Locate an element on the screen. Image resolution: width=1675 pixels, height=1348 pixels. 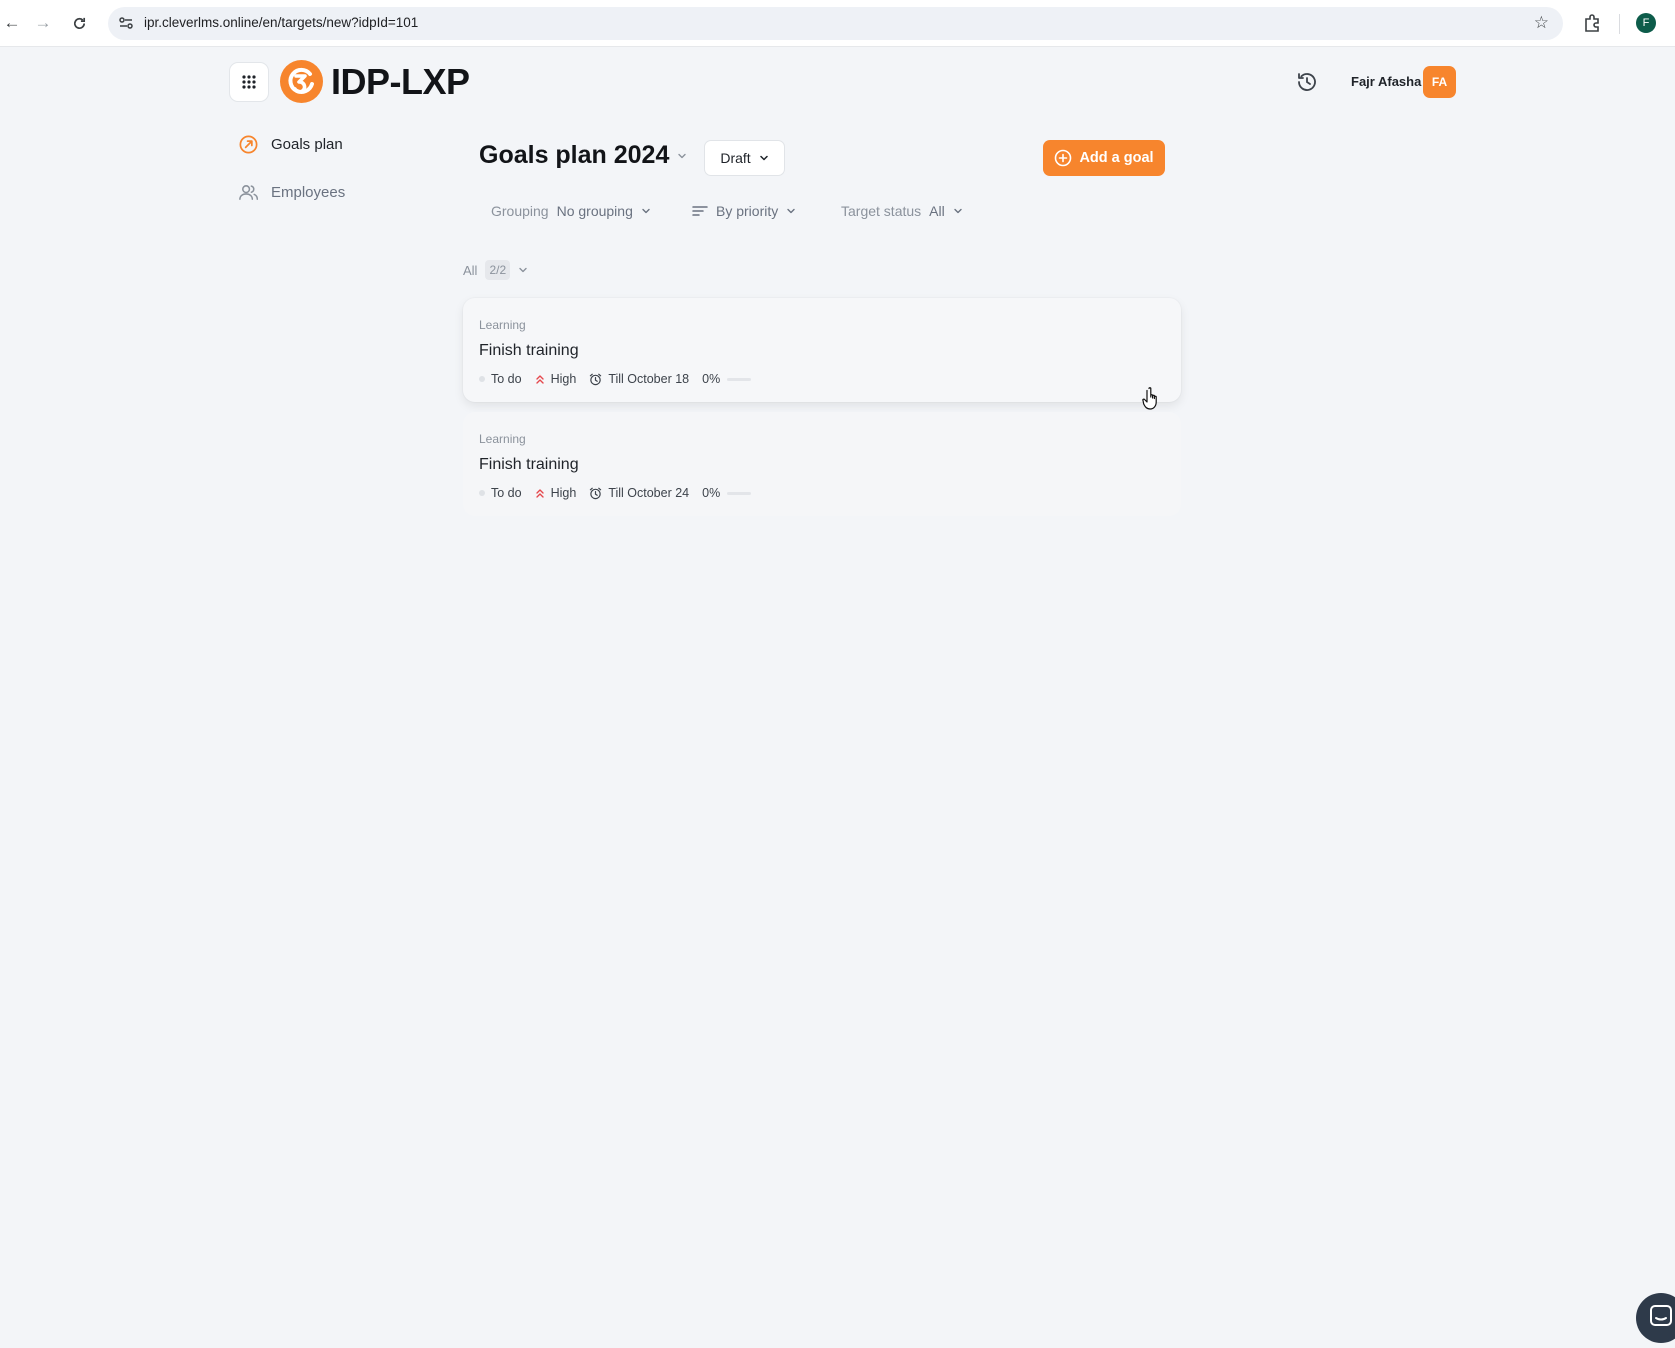
target-status-label: Target status is located at coordinates (881, 211).